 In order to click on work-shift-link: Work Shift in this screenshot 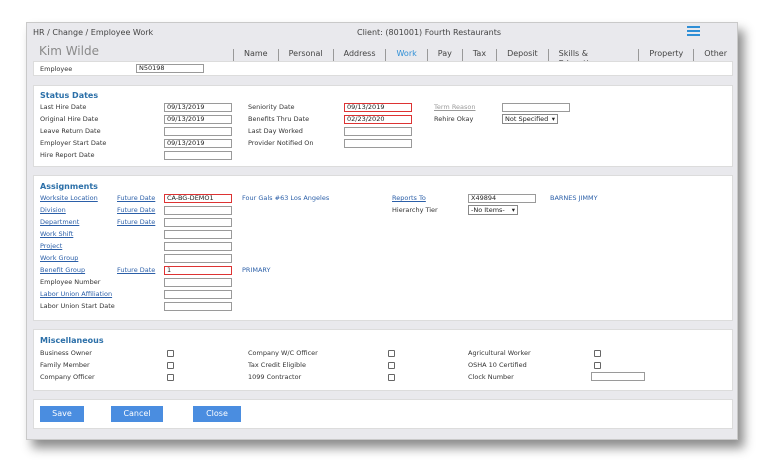, I will do `click(56, 234)`.